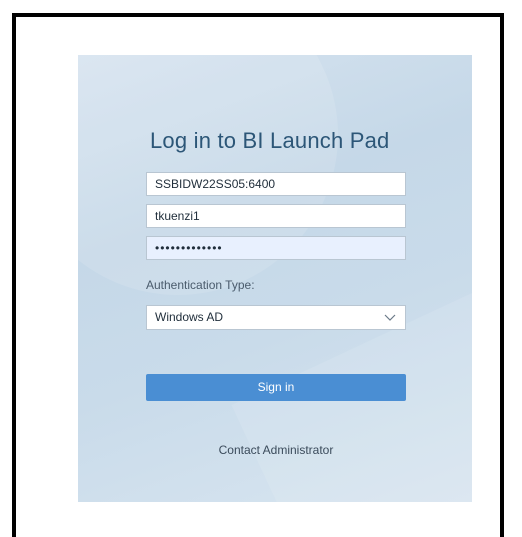  I want to click on password-input: •••••••••••••, so click(276, 248).